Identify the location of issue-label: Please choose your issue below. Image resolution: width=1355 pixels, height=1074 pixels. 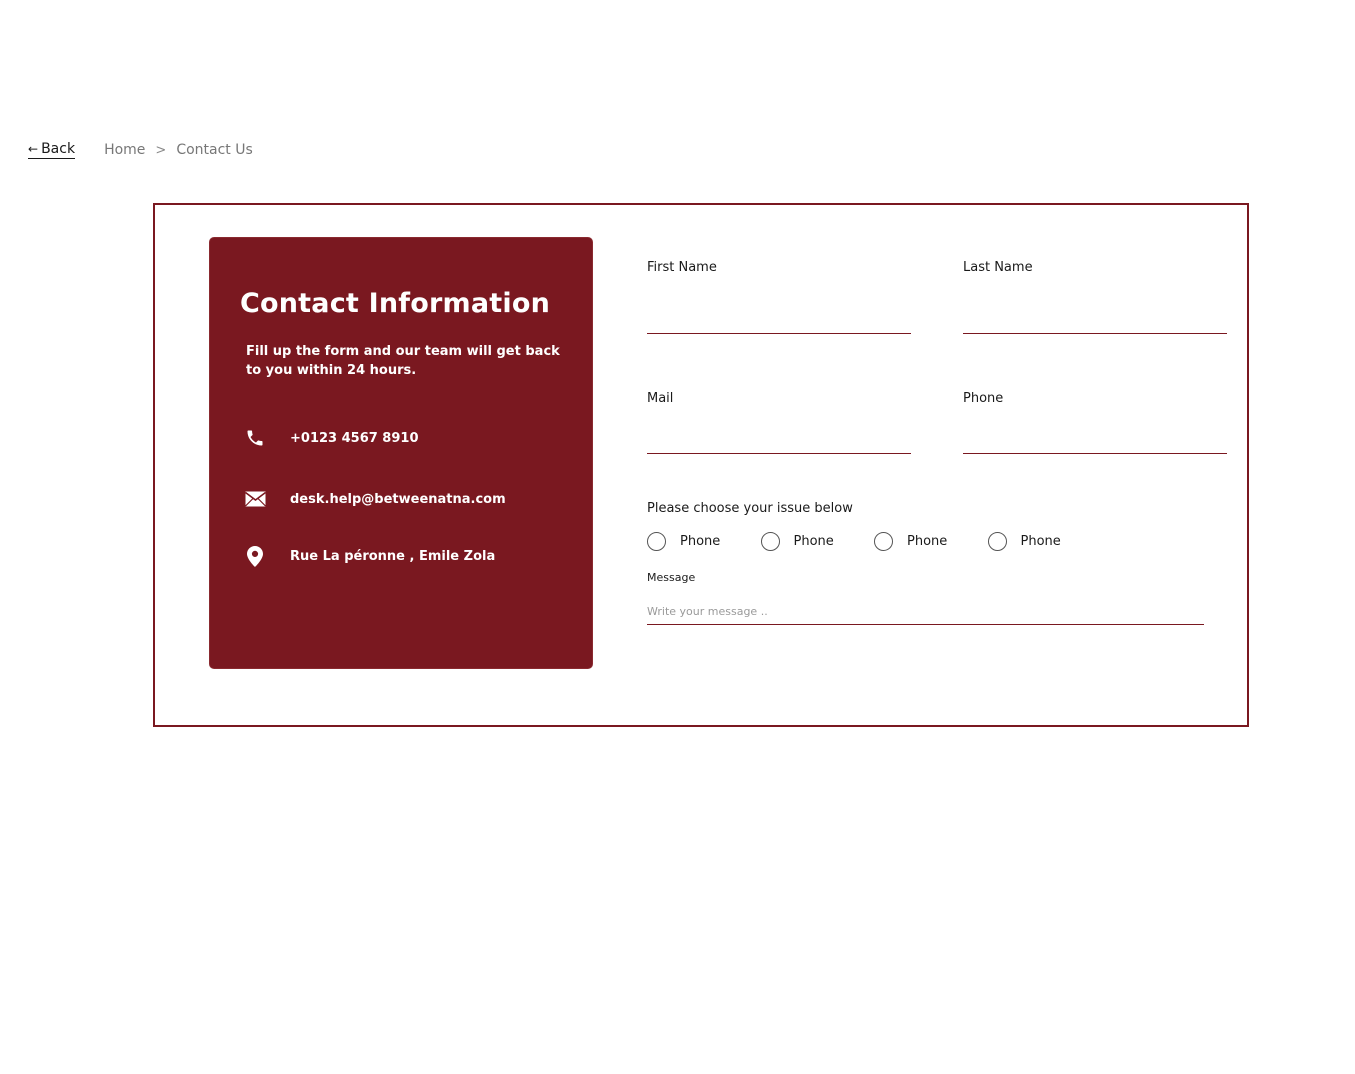
(750, 508).